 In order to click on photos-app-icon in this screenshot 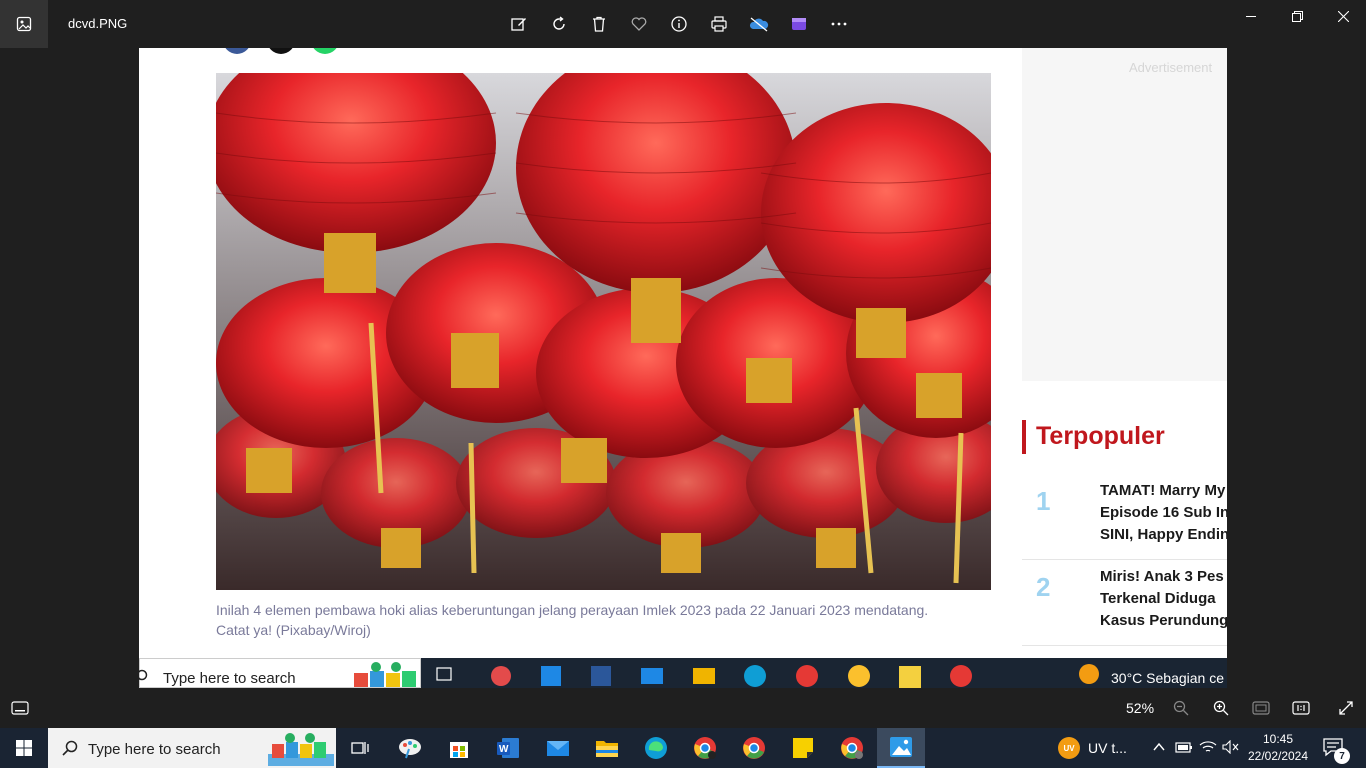, I will do `click(24, 24)`.